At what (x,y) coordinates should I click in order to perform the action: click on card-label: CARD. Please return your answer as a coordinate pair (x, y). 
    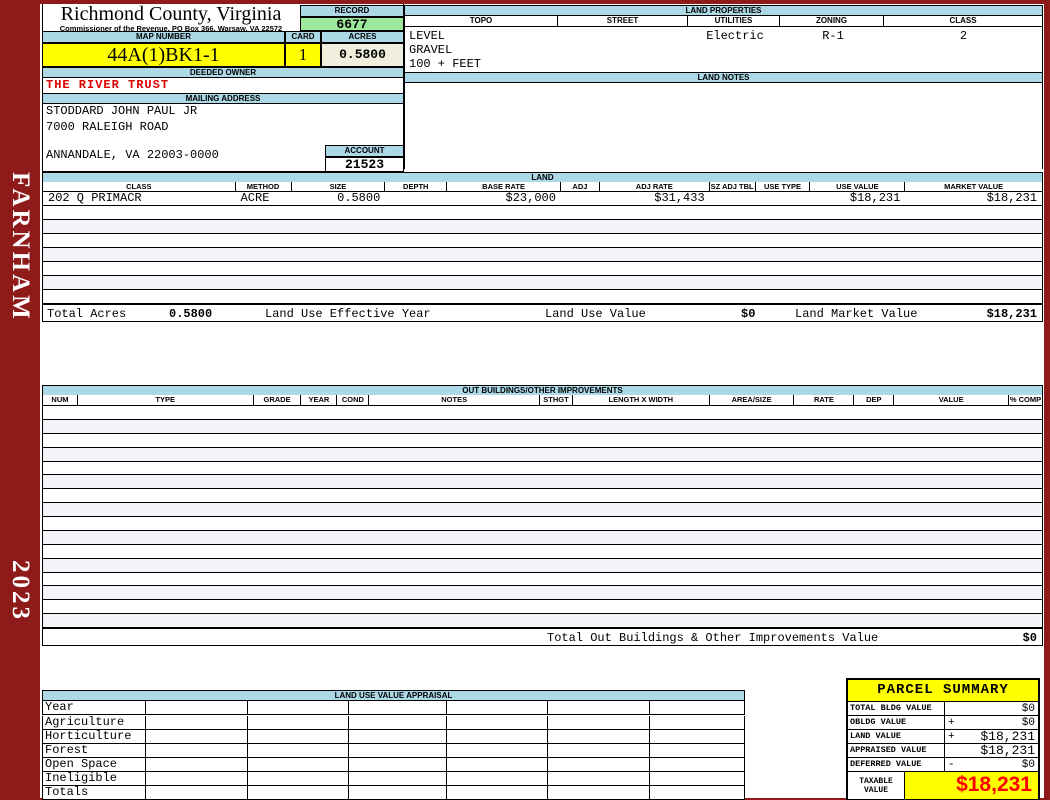
    Looking at the image, I should click on (303, 37).